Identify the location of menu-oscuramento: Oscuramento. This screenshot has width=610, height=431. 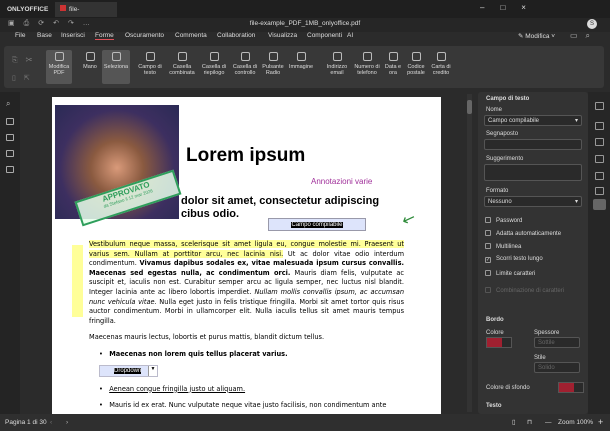
(144, 35).